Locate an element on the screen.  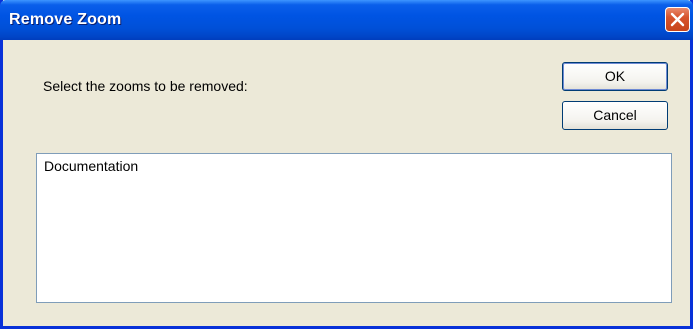
list-item: Documentation is located at coordinates (354, 164).